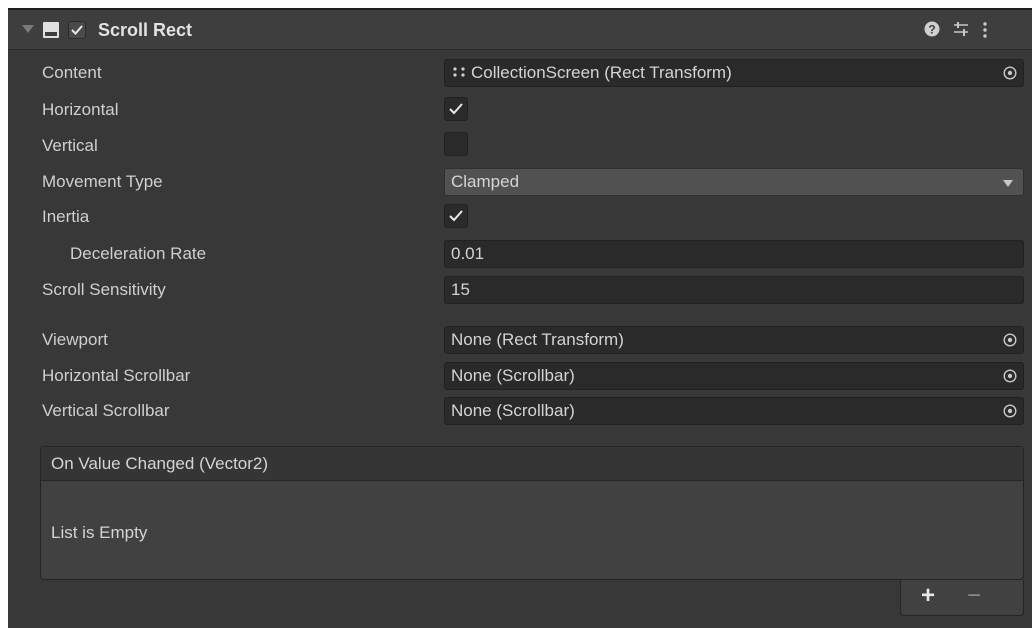 This screenshot has width=1032, height=628. What do you see at coordinates (106, 410) in the screenshot?
I see `vertical-scrollbar-label: Vertical Scrollbar` at bounding box center [106, 410].